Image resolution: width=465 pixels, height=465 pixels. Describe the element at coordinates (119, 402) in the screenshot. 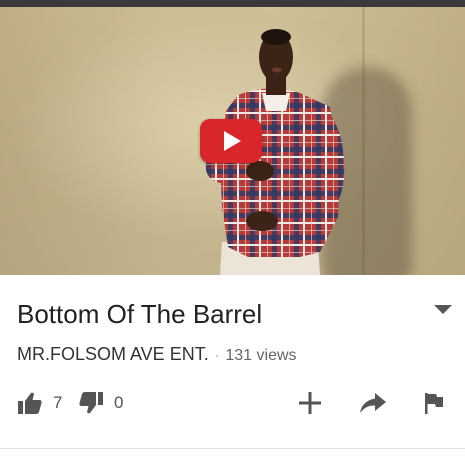

I see `dislike-count: 0` at that location.